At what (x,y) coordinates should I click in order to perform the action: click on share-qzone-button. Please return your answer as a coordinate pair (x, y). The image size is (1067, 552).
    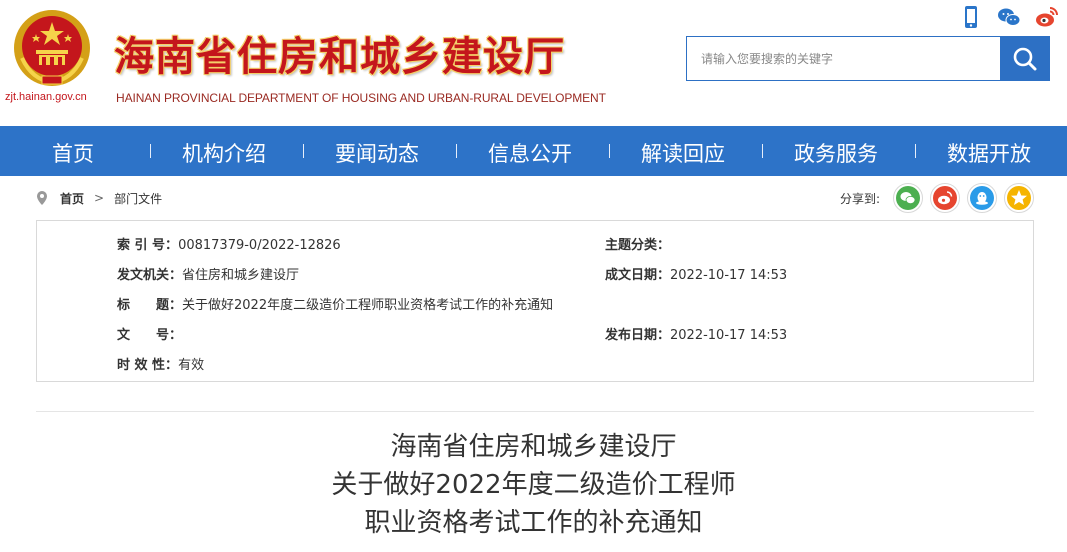
    Looking at the image, I should click on (1019, 198).